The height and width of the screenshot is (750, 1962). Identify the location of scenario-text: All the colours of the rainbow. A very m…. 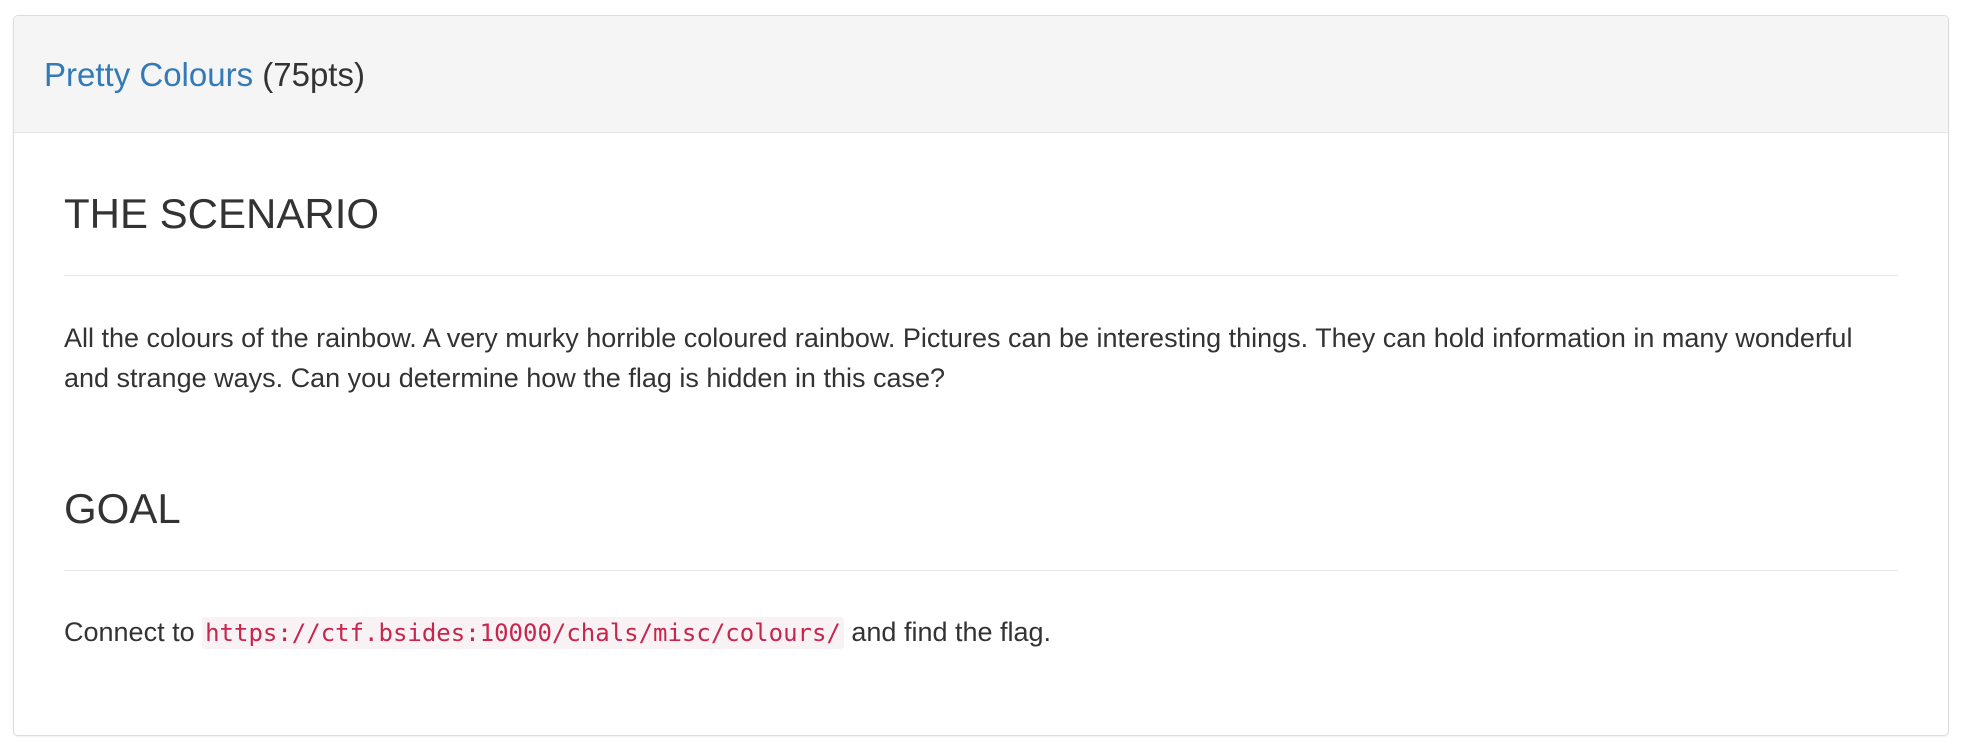
(958, 358).